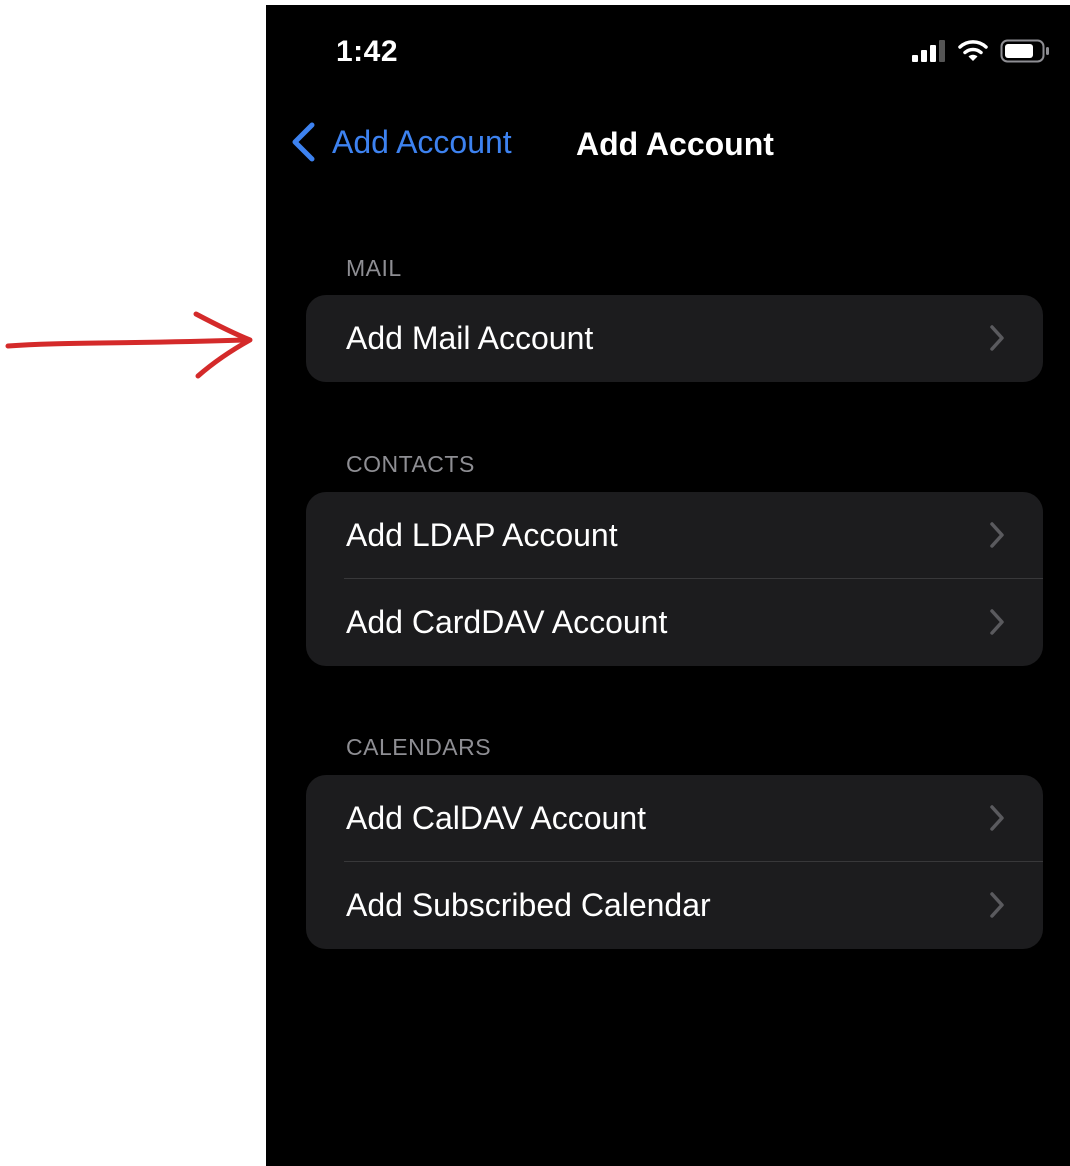 This screenshot has height=1166, width=1070. I want to click on section-header-mail: MAIL, so click(374, 268).